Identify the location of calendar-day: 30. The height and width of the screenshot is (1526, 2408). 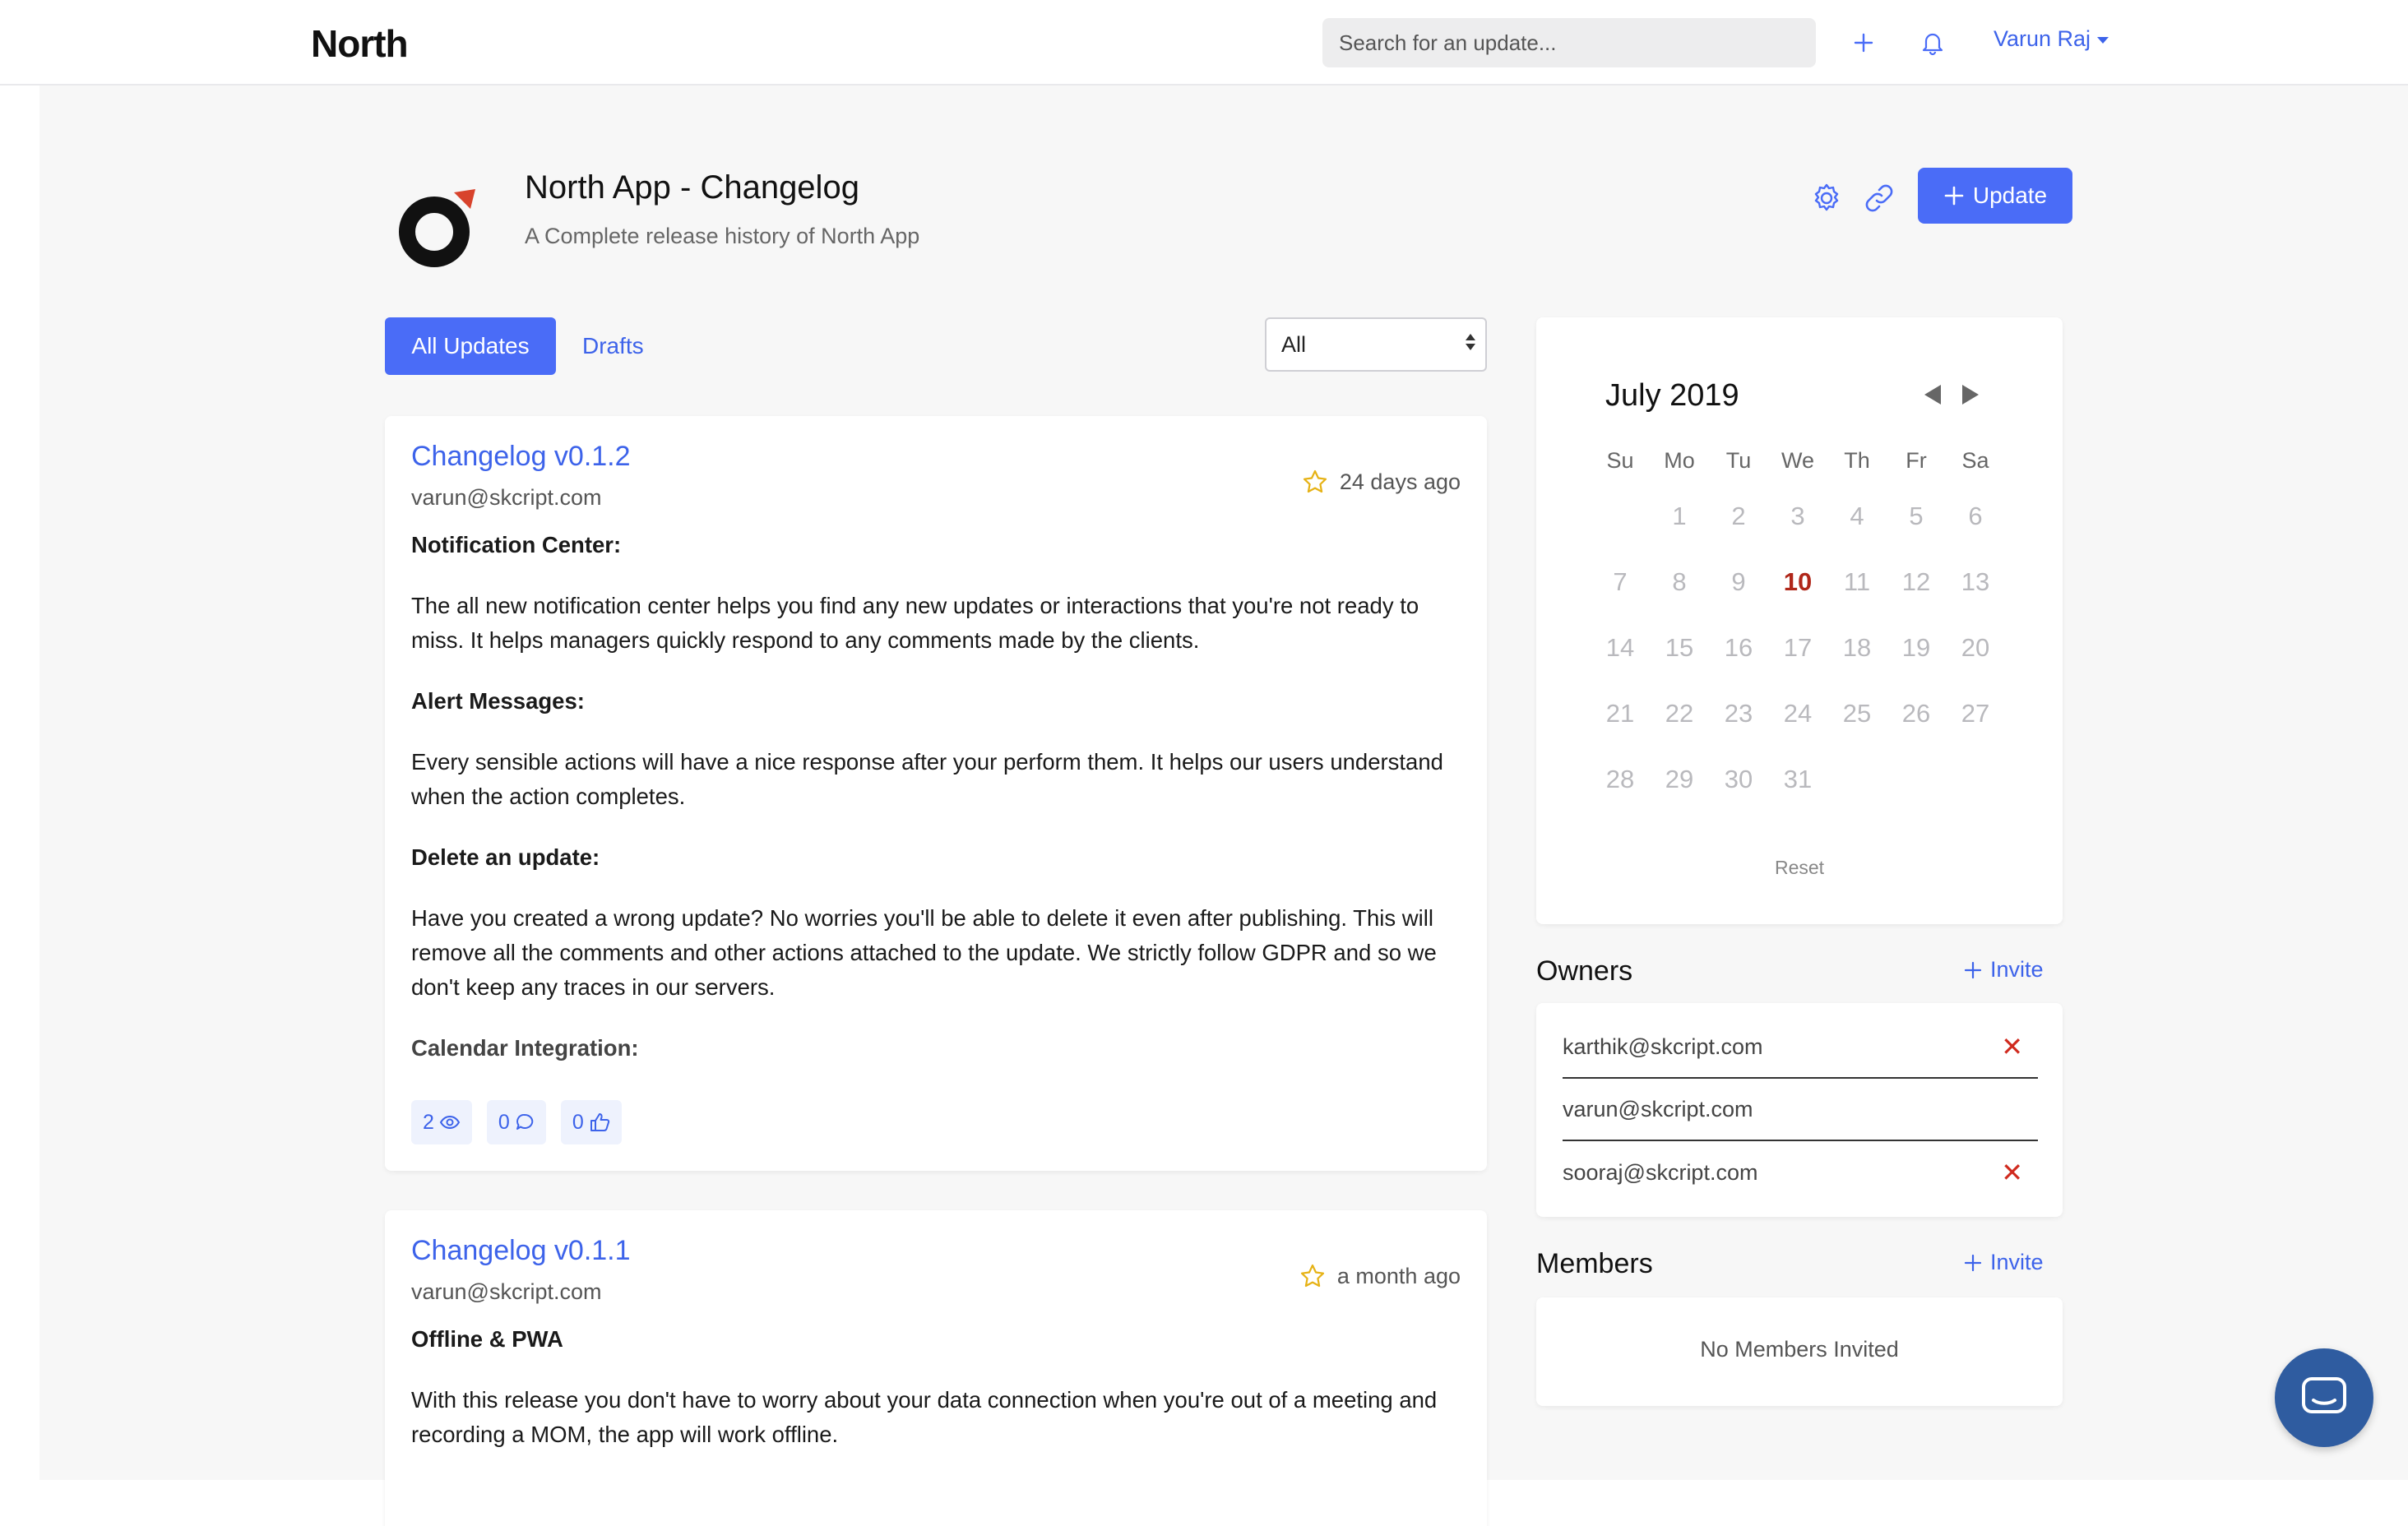
(1738, 779).